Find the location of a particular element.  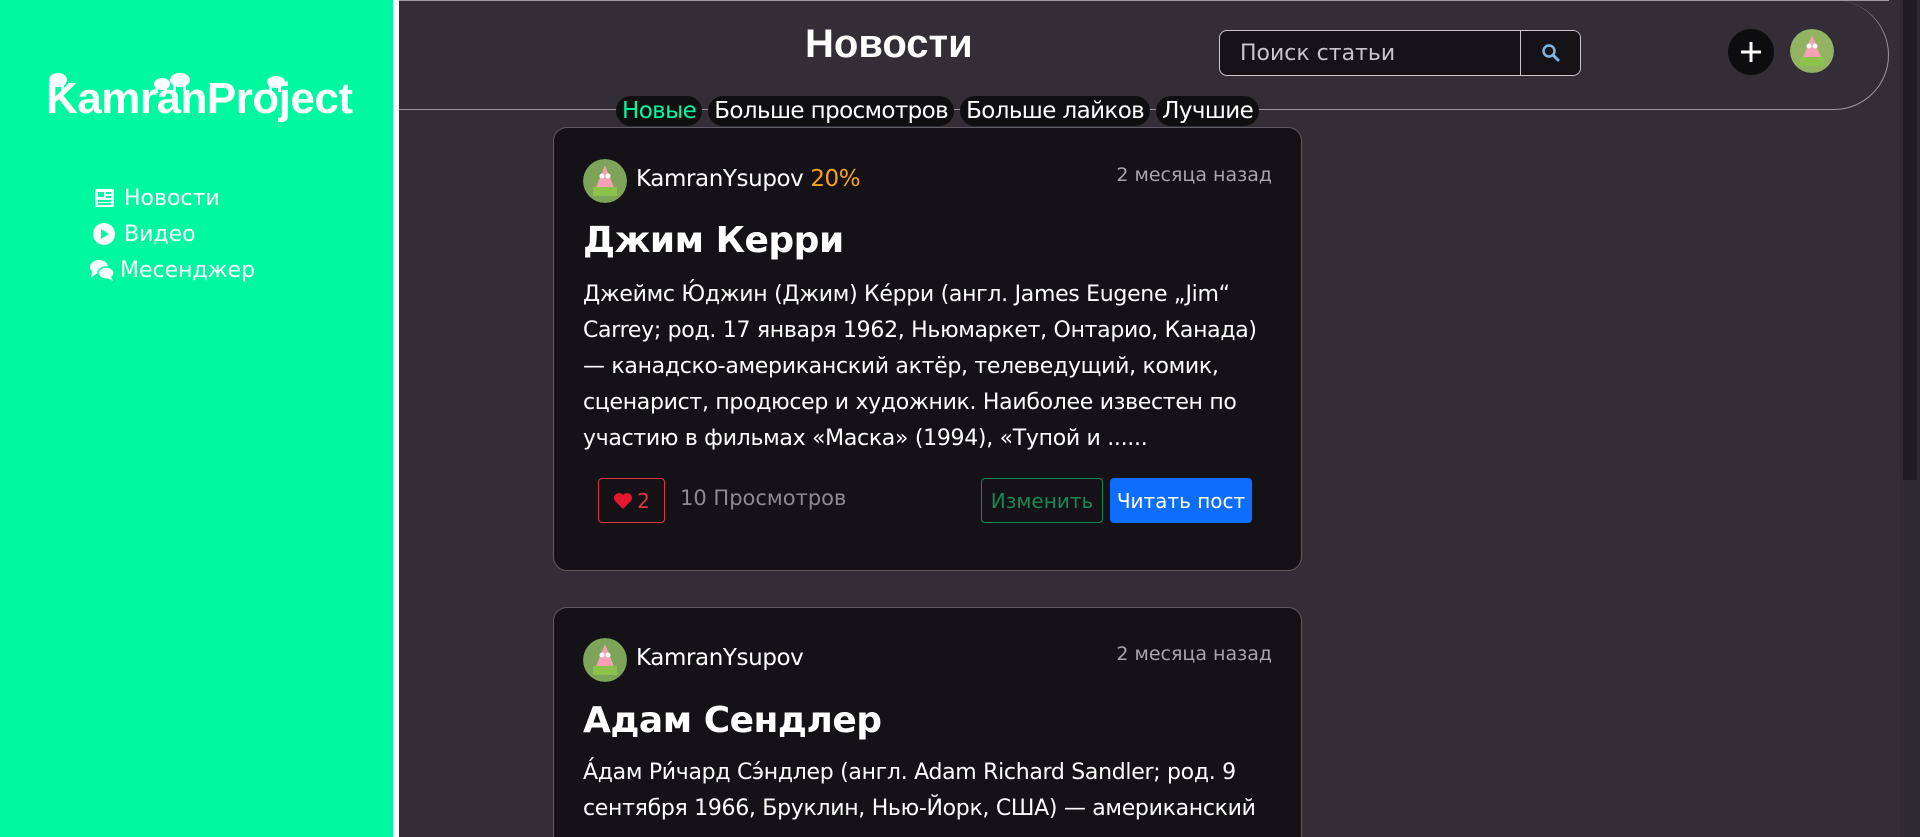

edit-button: Изменить is located at coordinates (1042, 500).